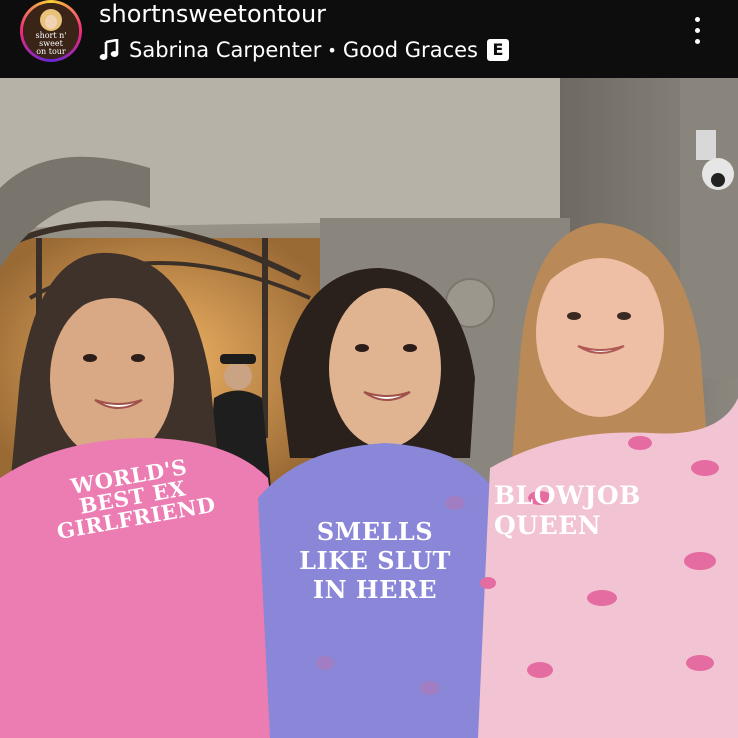 The image size is (738, 738). I want to click on shirt-right-line-2: QUEEN, so click(548, 525).